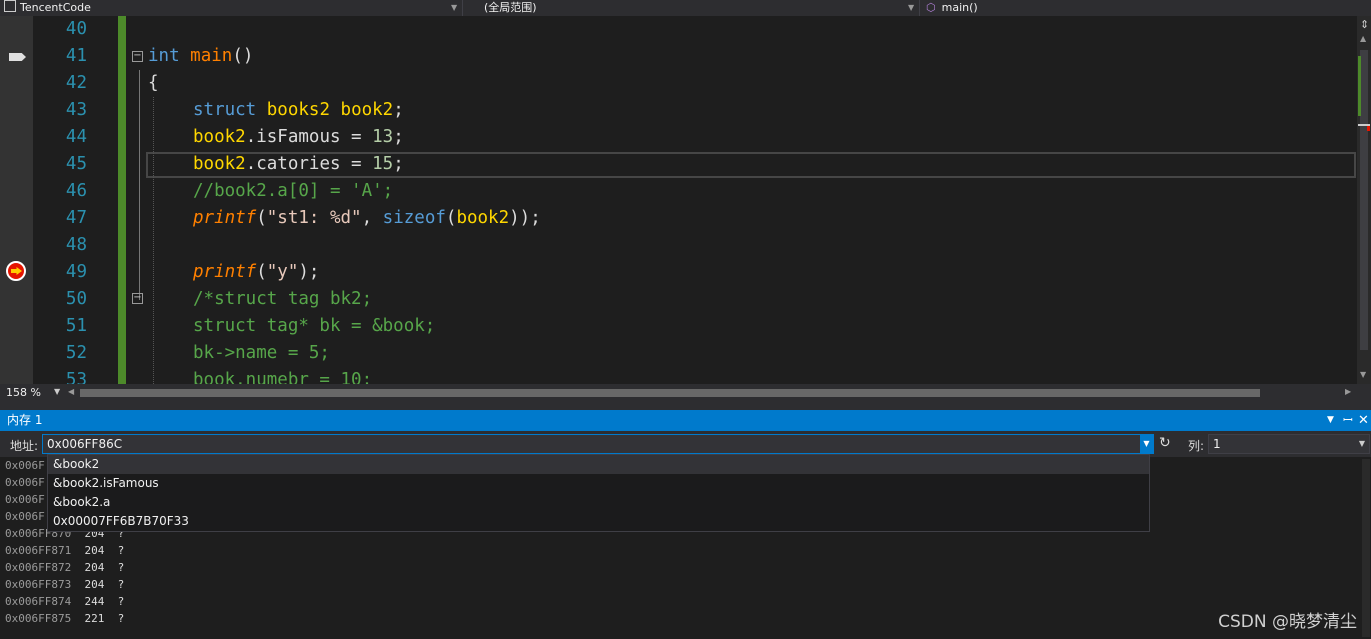 This screenshot has width=1371, height=639. Describe the element at coordinates (64, 618) in the screenshot. I see `memory-row: 0x006FF875 221 ?` at that location.